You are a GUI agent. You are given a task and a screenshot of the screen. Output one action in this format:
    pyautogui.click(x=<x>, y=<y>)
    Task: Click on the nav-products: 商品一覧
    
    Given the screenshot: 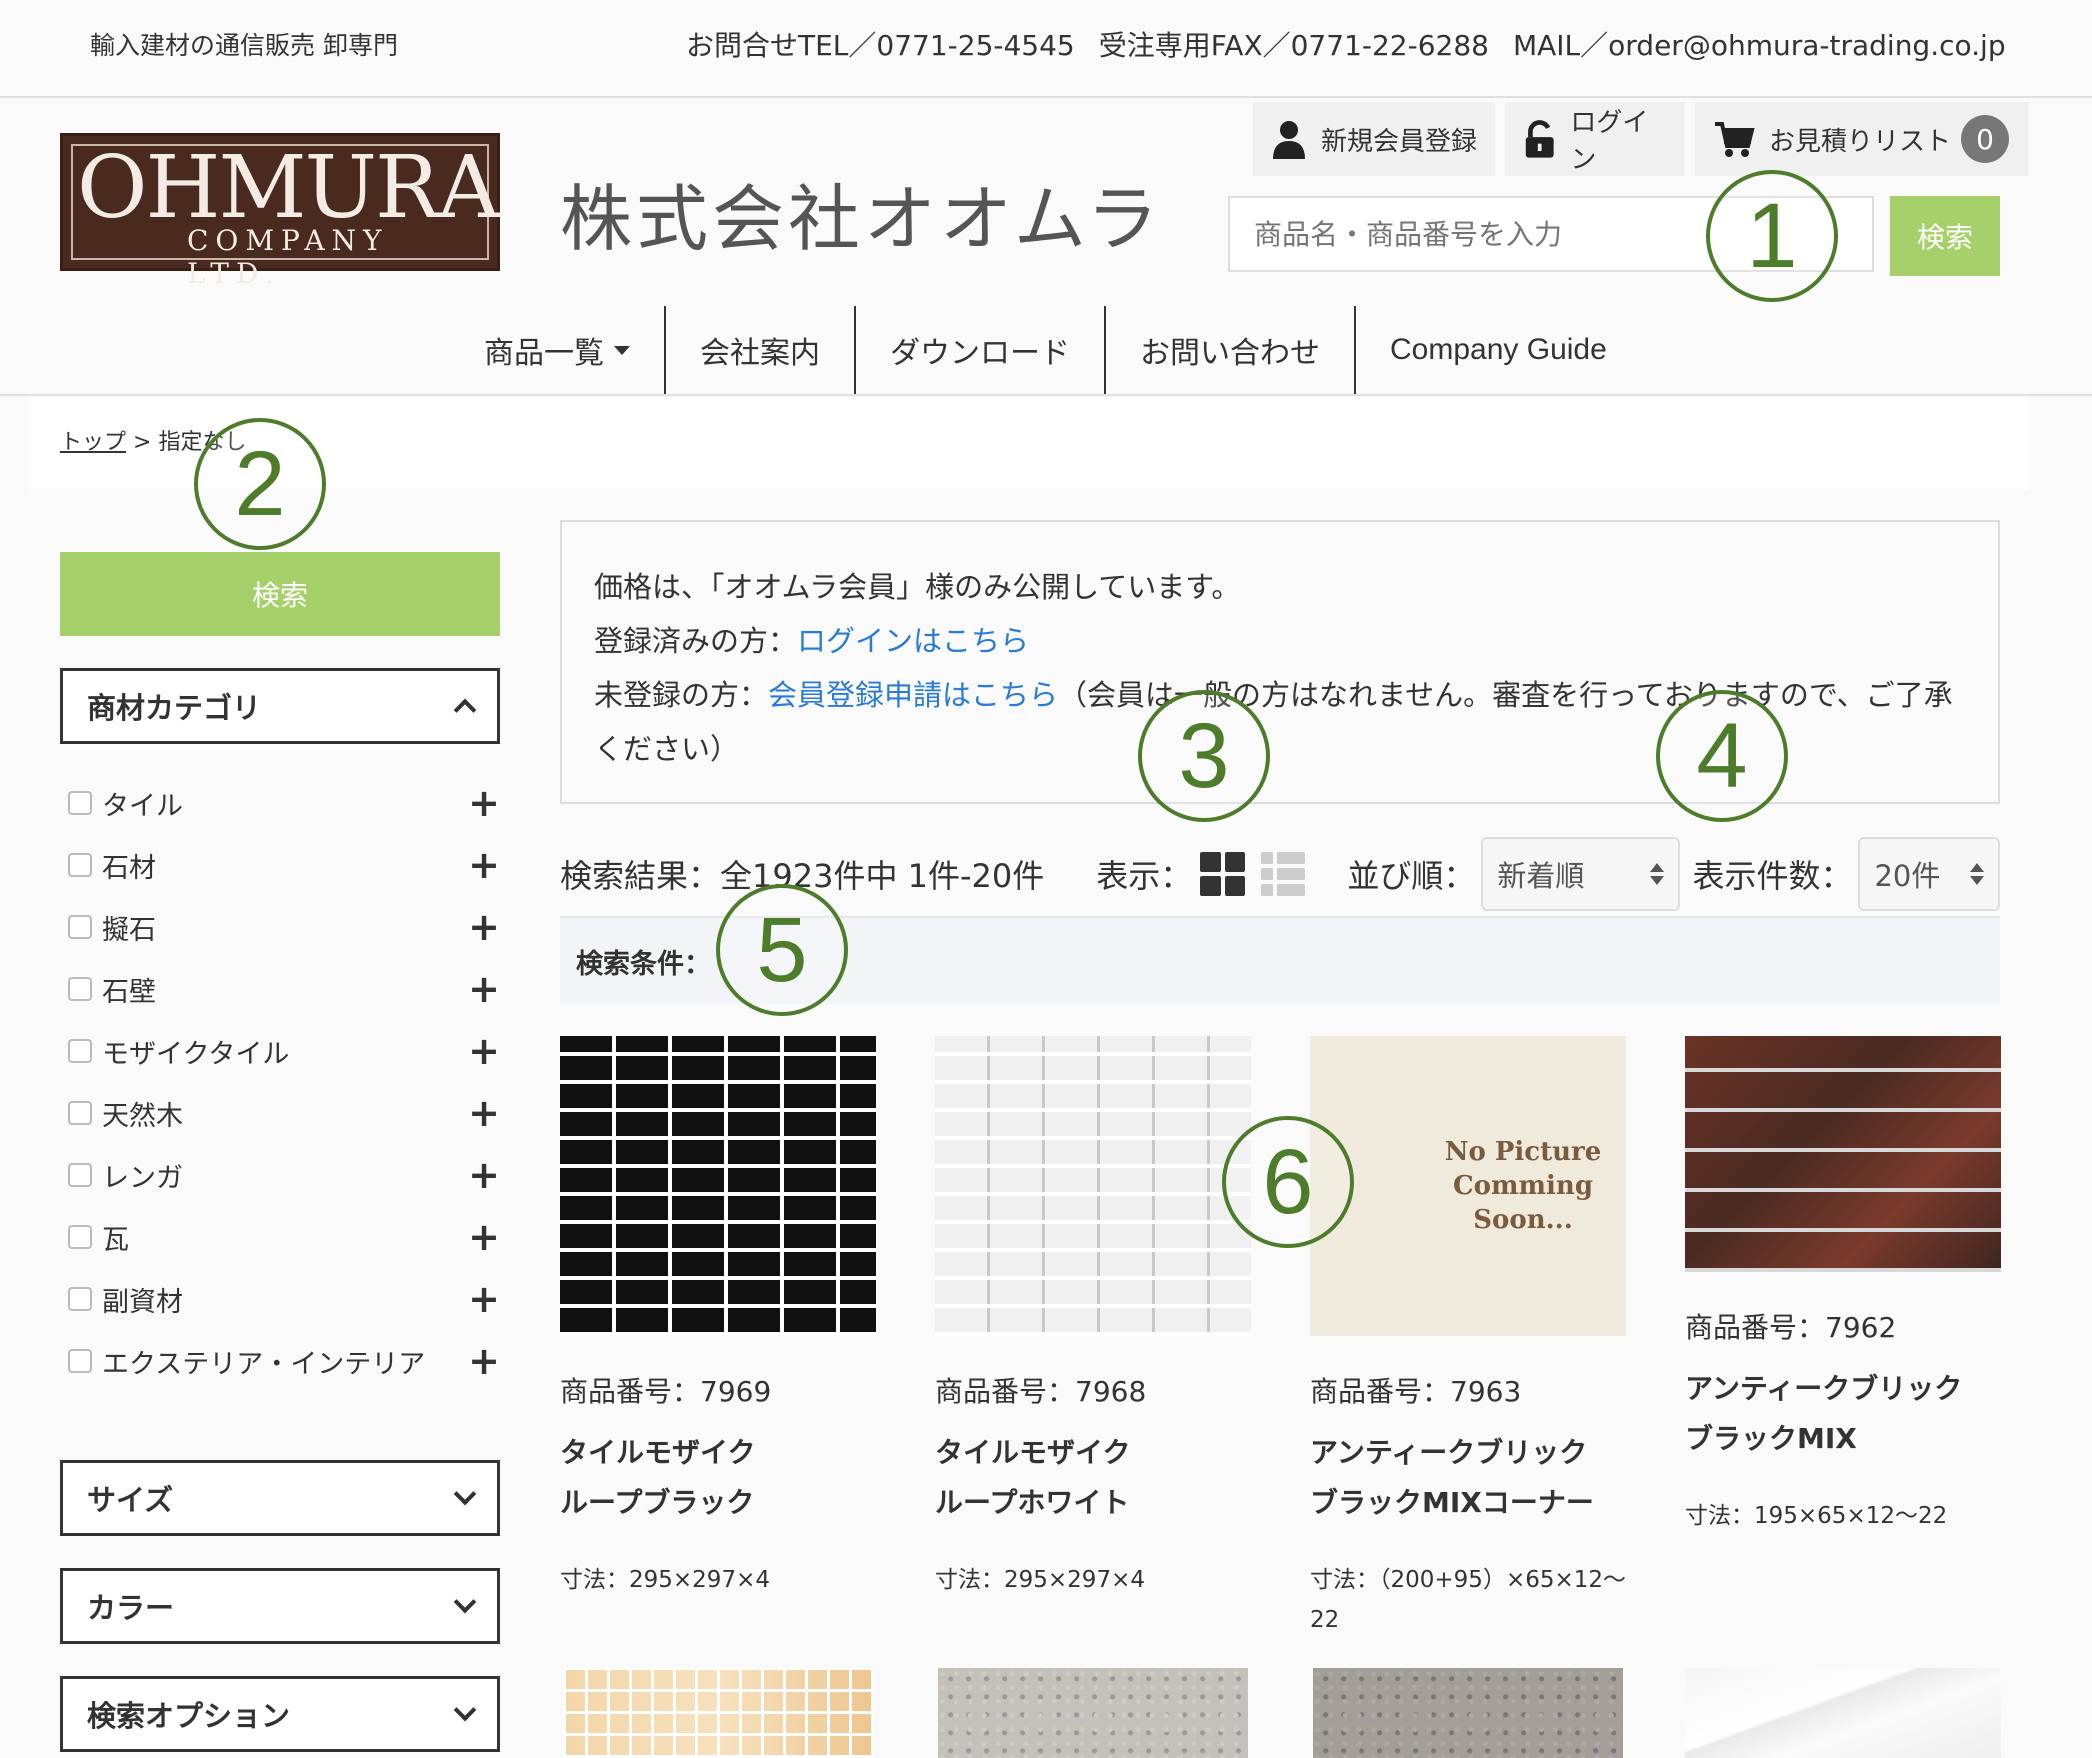 What is the action you would take?
    pyautogui.click(x=558, y=350)
    